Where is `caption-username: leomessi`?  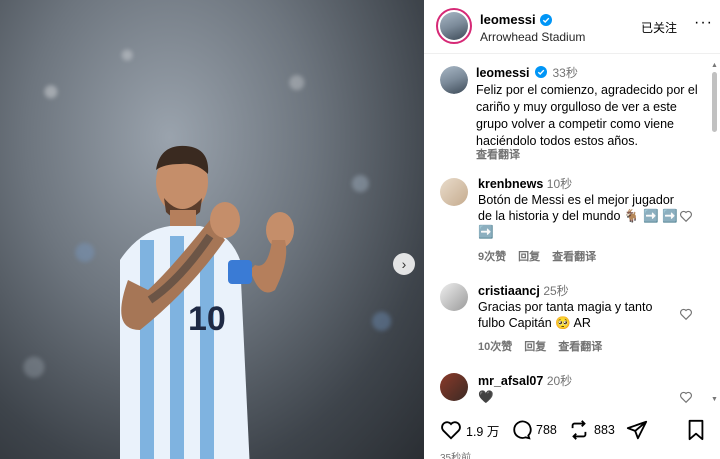 caption-username: leomessi is located at coordinates (503, 73).